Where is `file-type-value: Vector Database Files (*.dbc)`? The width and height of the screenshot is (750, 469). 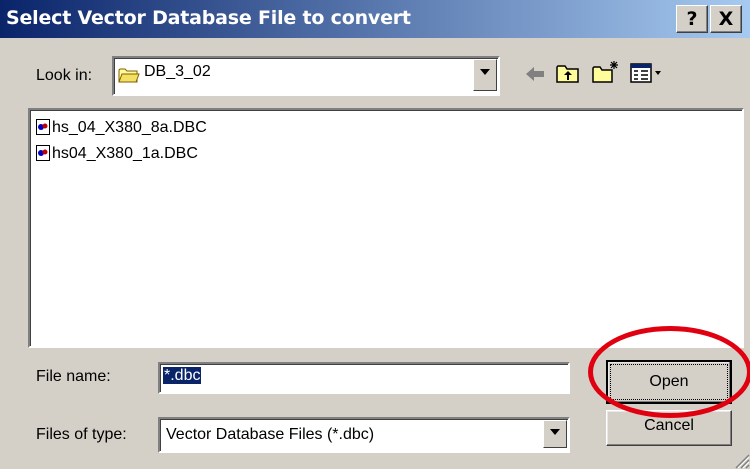
file-type-value: Vector Database Files (*.dbc) is located at coordinates (270, 434).